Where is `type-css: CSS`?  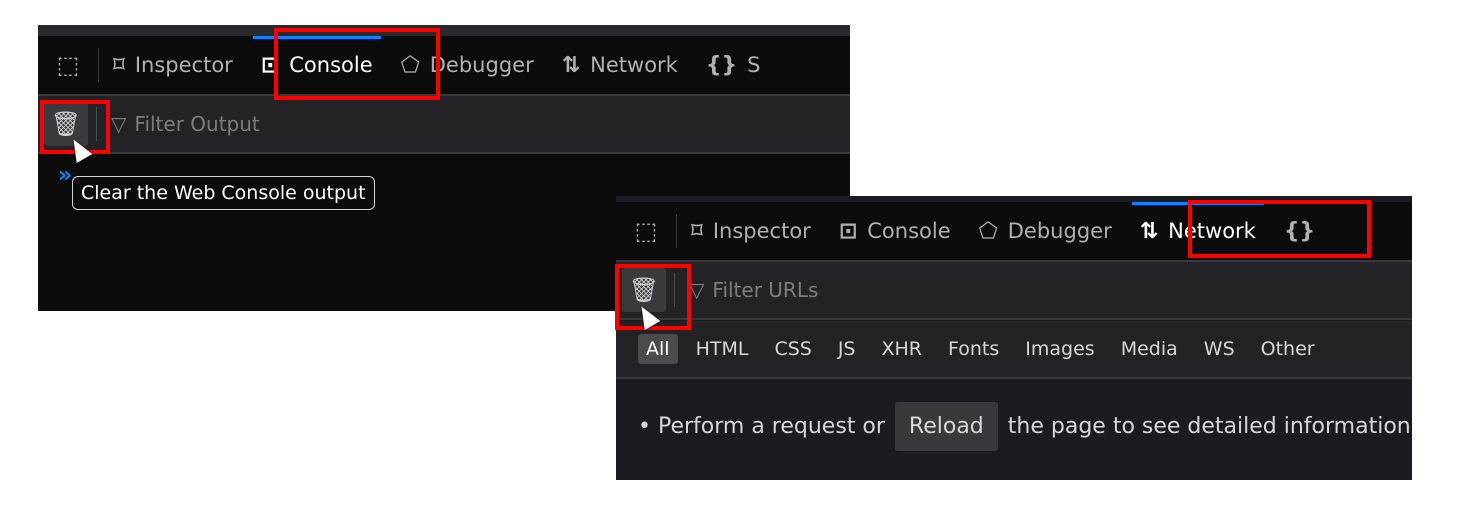
type-css: CSS is located at coordinates (792, 349).